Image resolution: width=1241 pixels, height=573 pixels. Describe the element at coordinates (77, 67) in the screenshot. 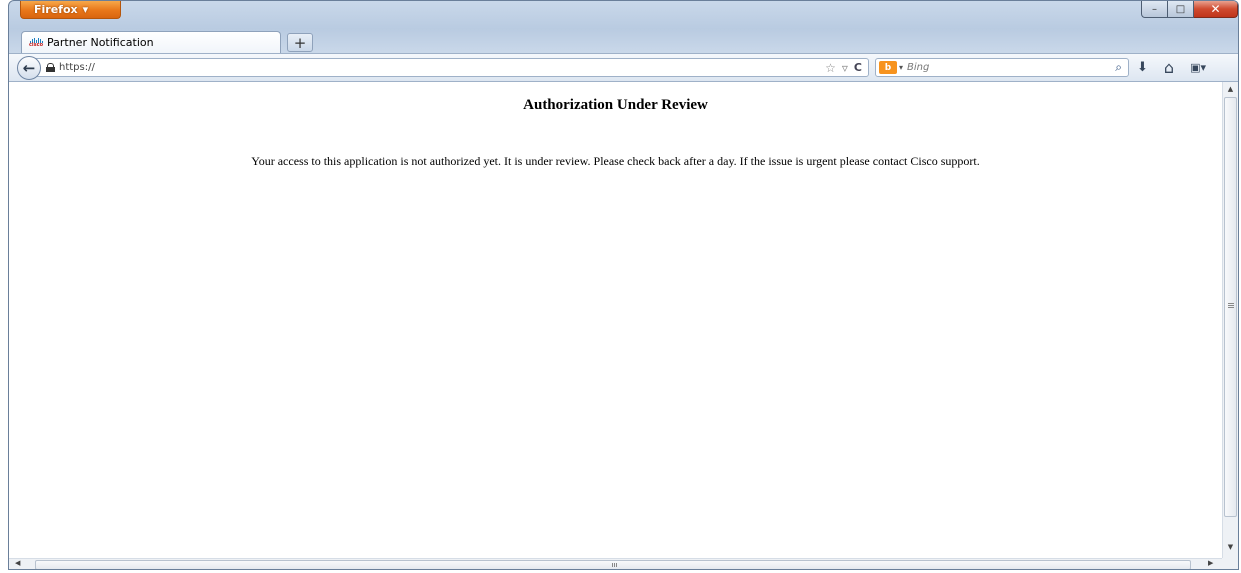

I see `url-text: https://` at that location.